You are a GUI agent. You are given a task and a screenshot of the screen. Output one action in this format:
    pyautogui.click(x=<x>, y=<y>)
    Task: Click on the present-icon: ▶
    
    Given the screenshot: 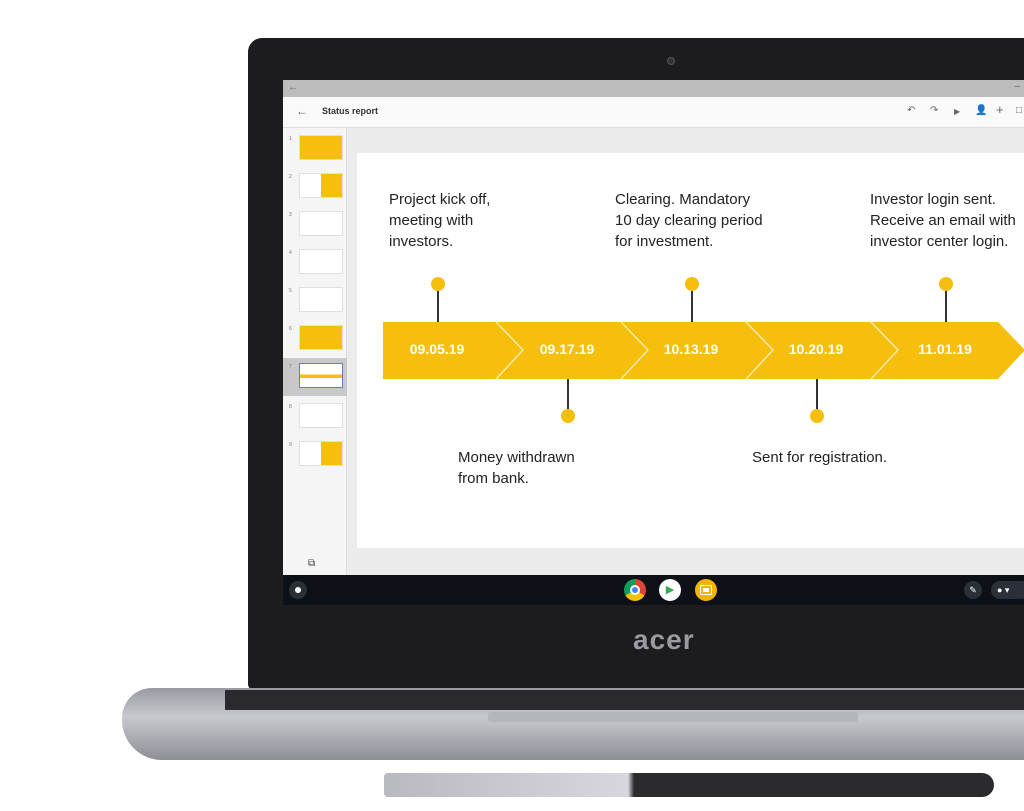 What is the action you would take?
    pyautogui.click(x=957, y=111)
    